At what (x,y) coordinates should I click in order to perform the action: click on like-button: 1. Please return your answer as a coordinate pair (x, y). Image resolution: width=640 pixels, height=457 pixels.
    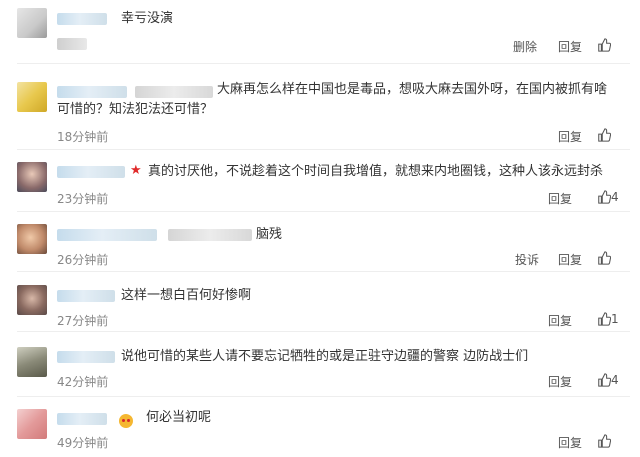
    Looking at the image, I should click on (608, 319).